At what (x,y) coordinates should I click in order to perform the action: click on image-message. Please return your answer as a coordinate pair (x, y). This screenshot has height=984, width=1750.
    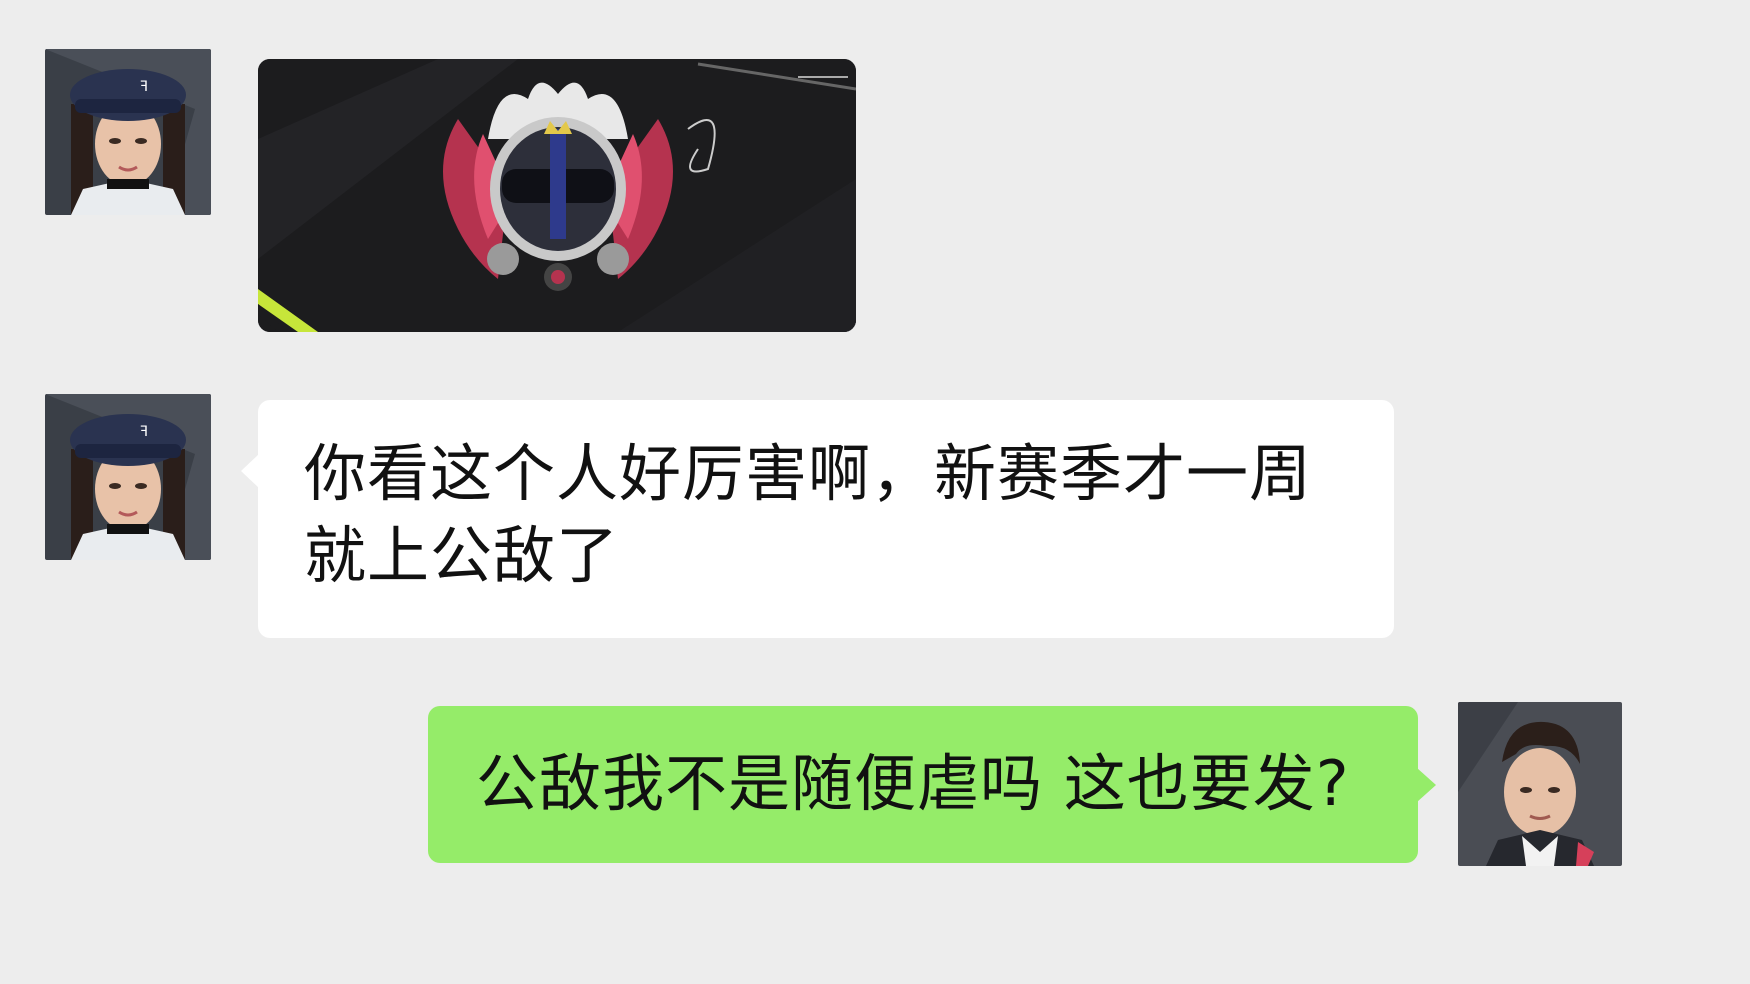
    Looking at the image, I should click on (557, 195).